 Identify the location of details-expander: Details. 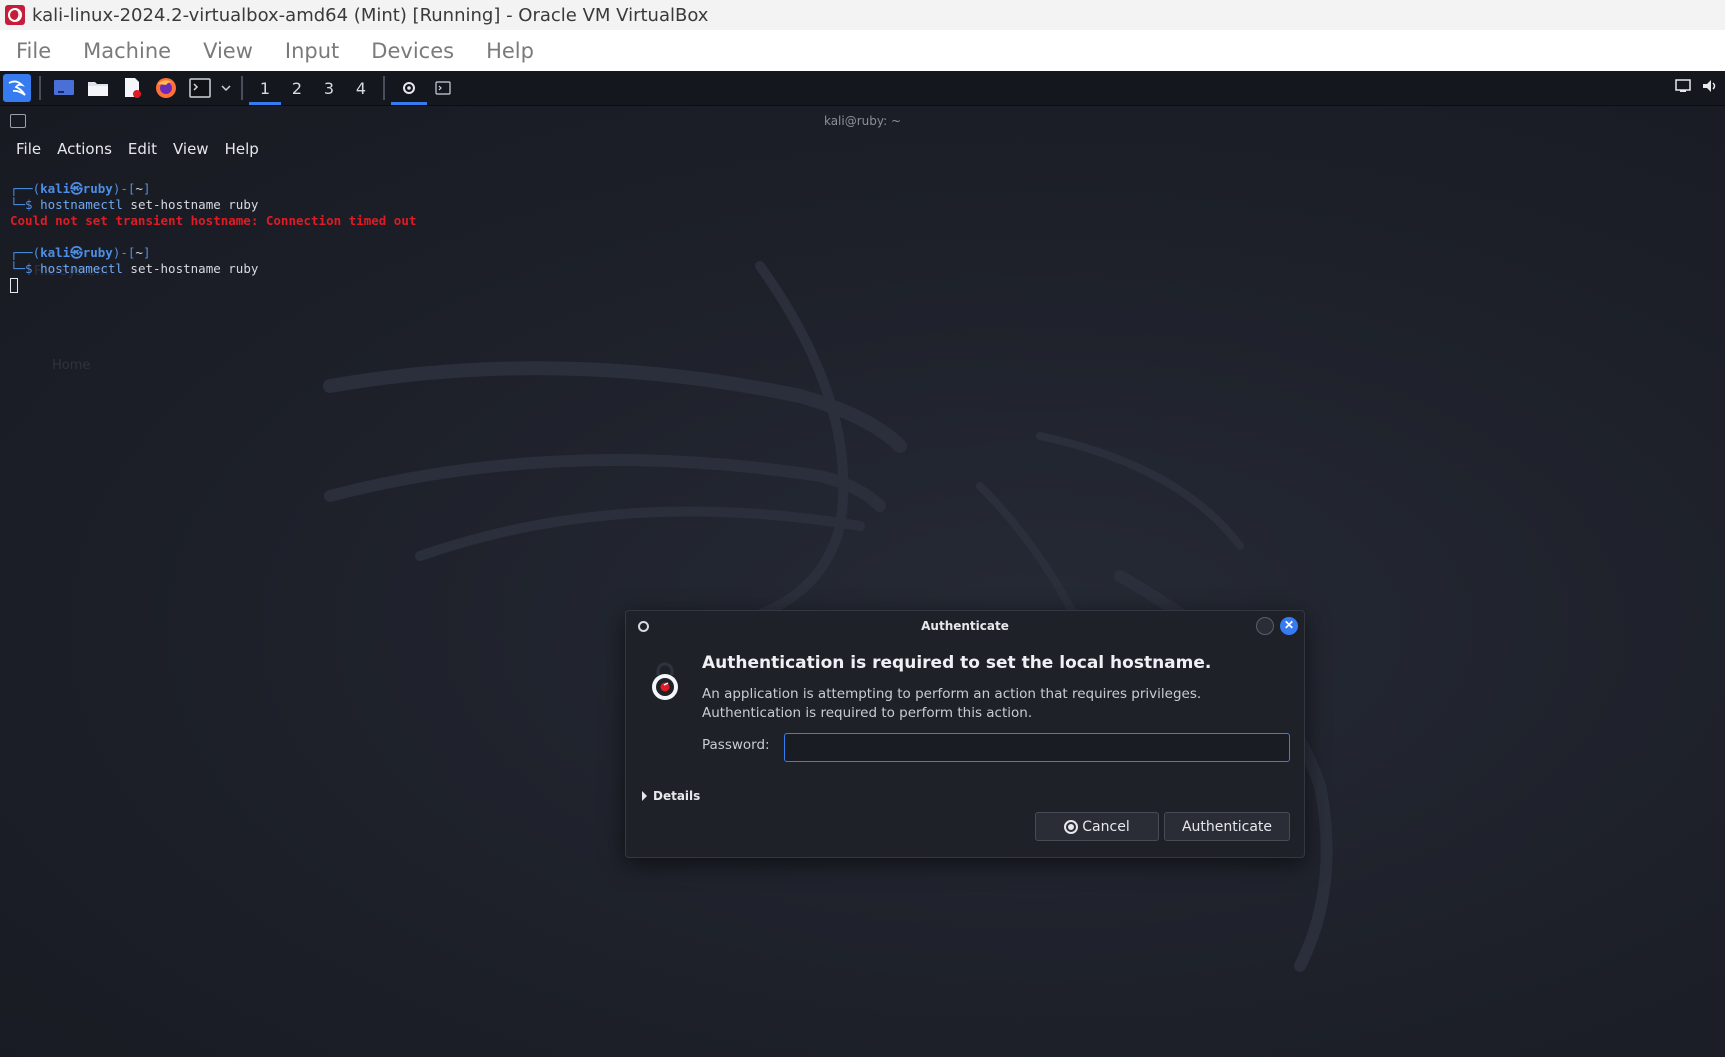
(671, 796).